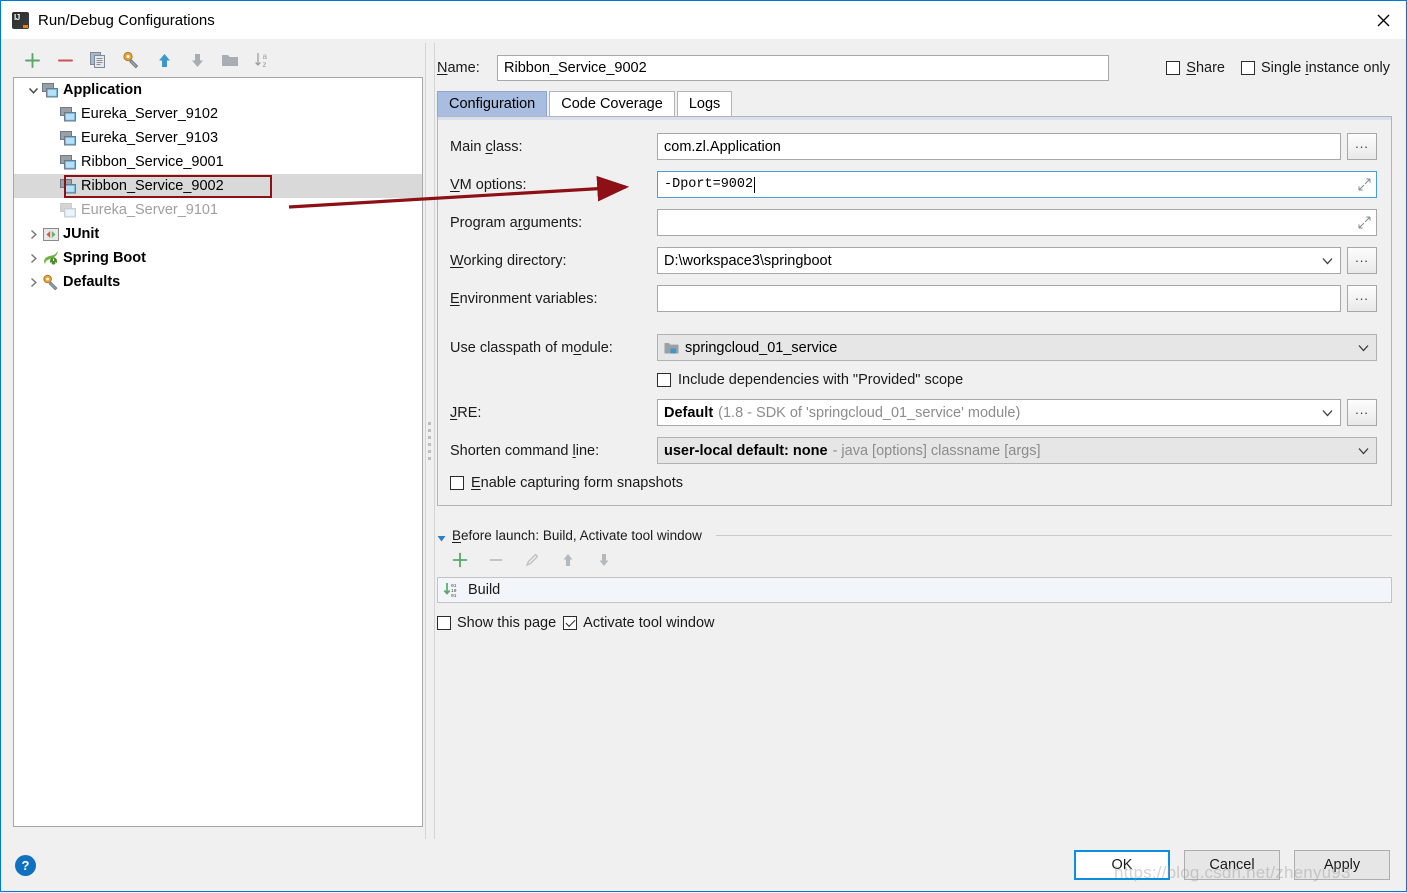  I want to click on remove-configuration-button, so click(65, 60).